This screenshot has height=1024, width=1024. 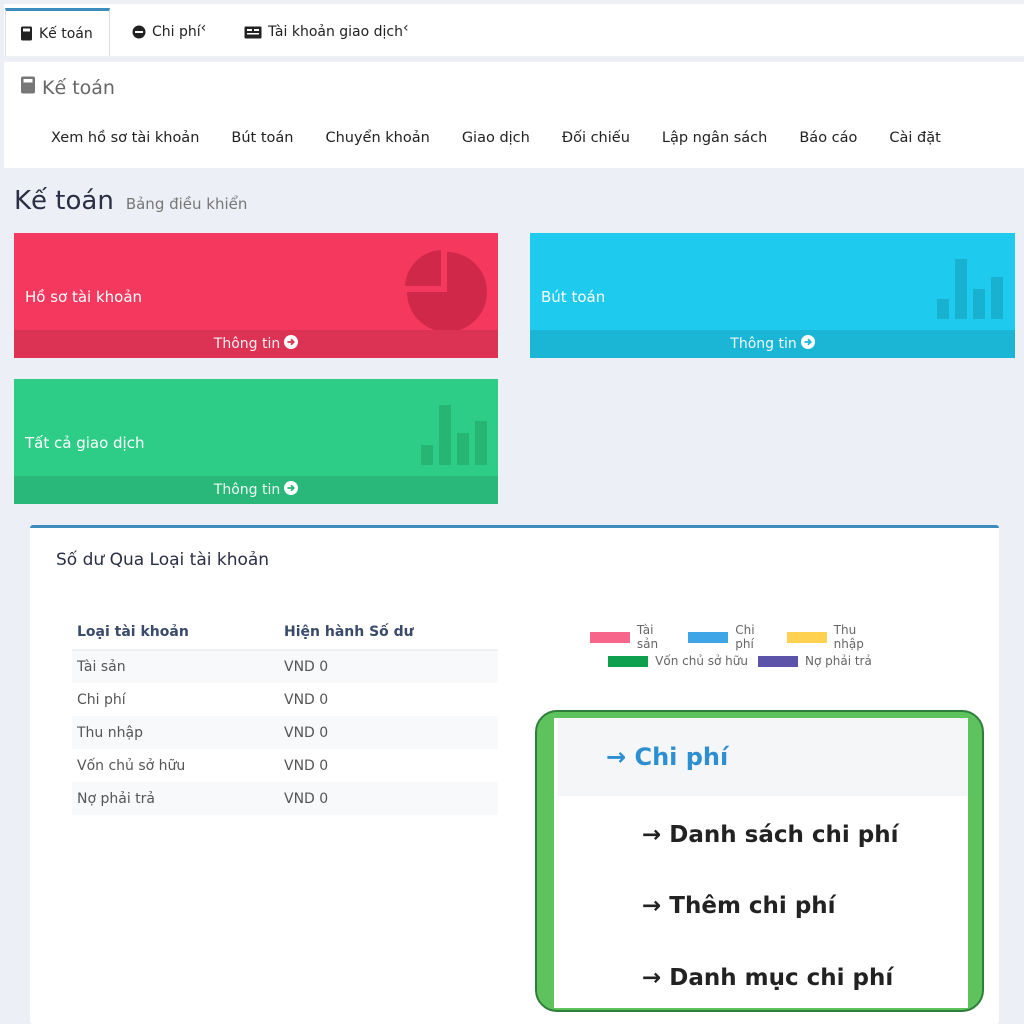 What do you see at coordinates (914, 138) in the screenshot?
I see `menu-item-cai-dat: Cài đặt` at bounding box center [914, 138].